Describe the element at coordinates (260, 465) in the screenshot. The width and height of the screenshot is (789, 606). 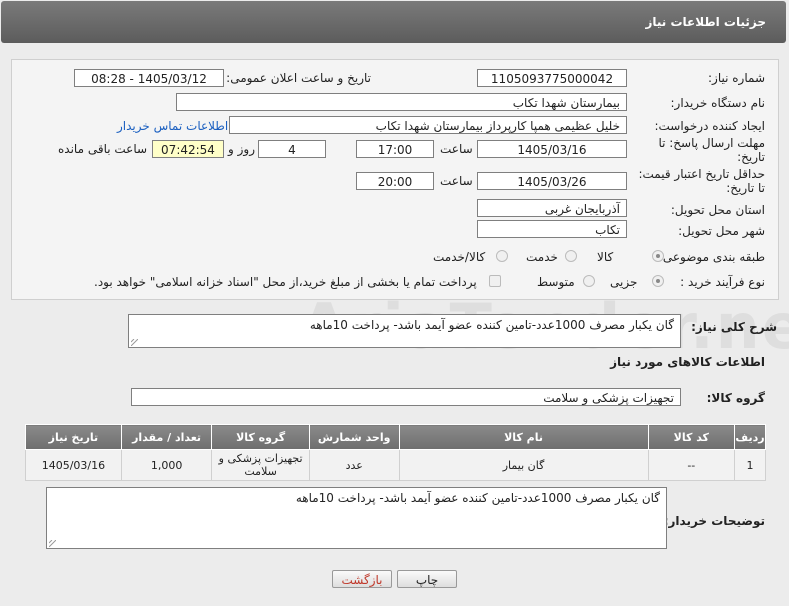
I see `cell-group: تجهیزات پزشکی و سلامت` at that location.